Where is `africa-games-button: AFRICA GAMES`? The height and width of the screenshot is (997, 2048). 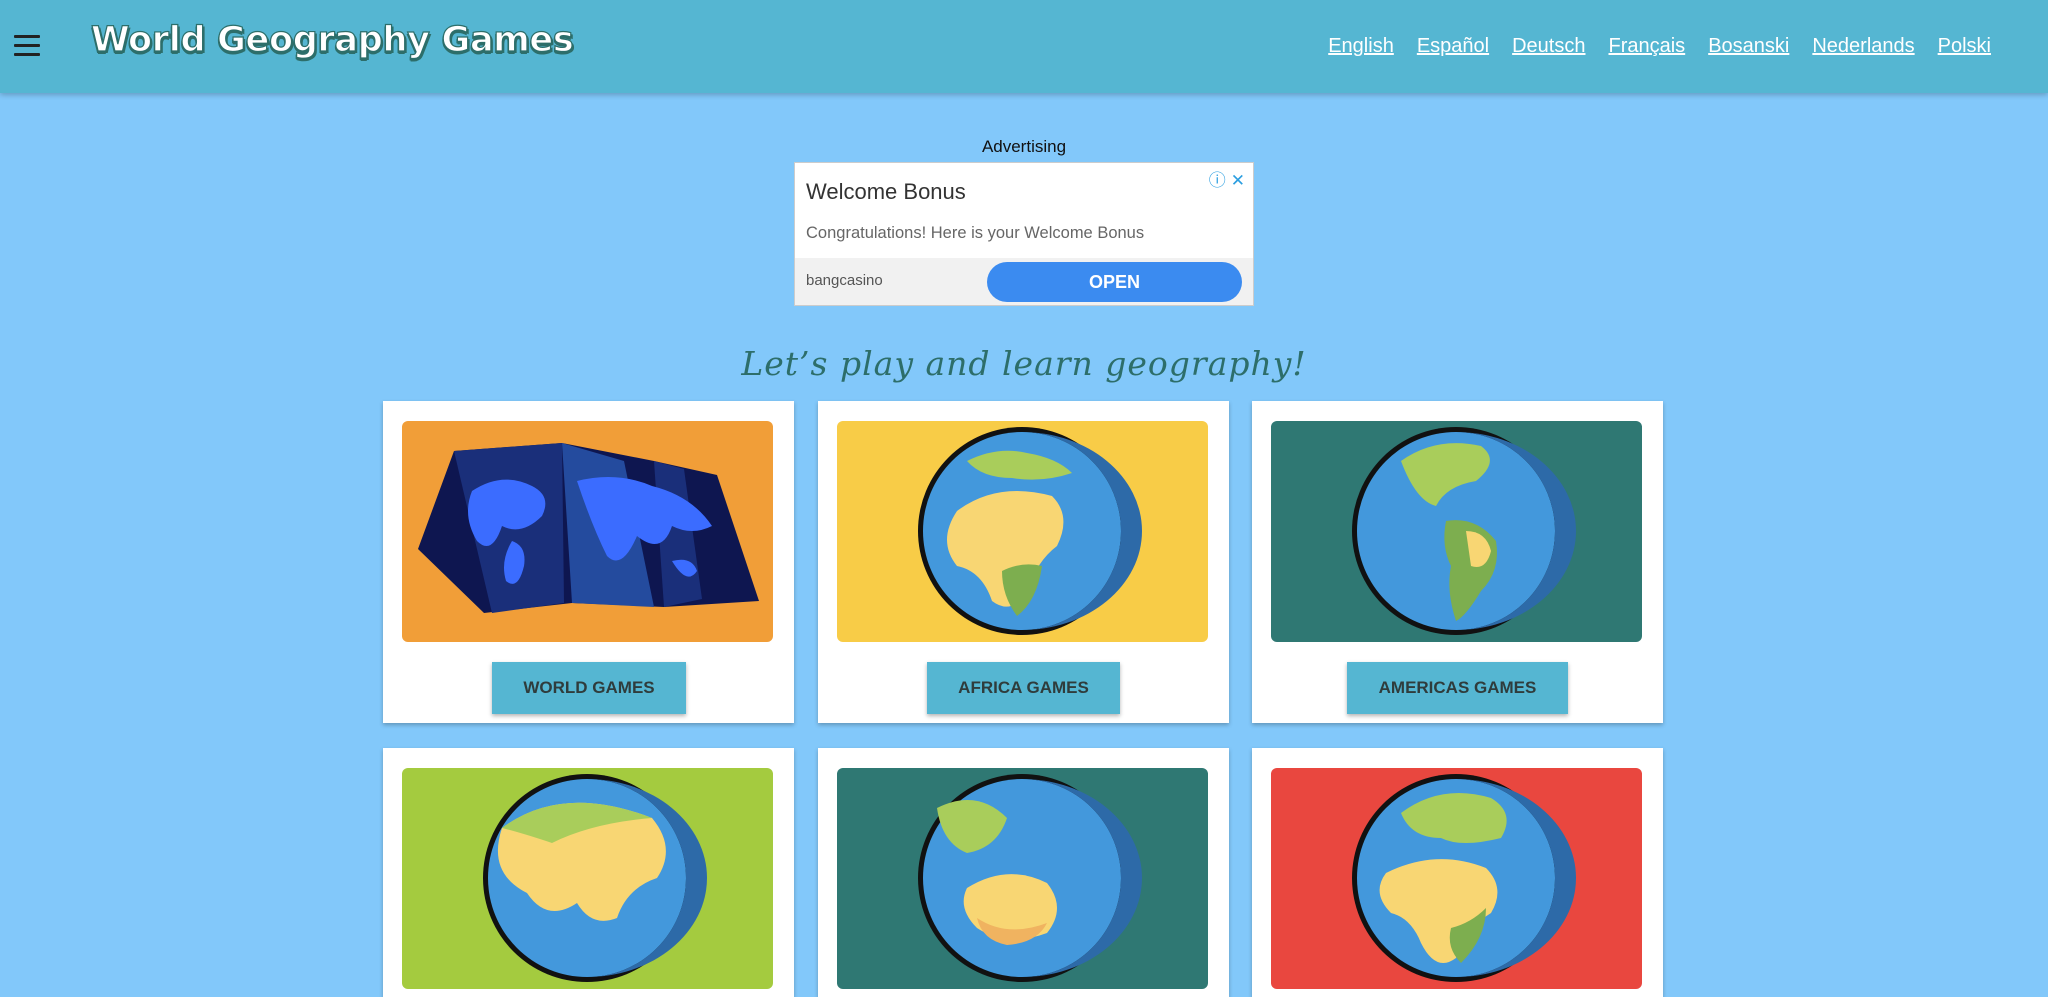 africa-games-button: AFRICA GAMES is located at coordinates (1023, 688).